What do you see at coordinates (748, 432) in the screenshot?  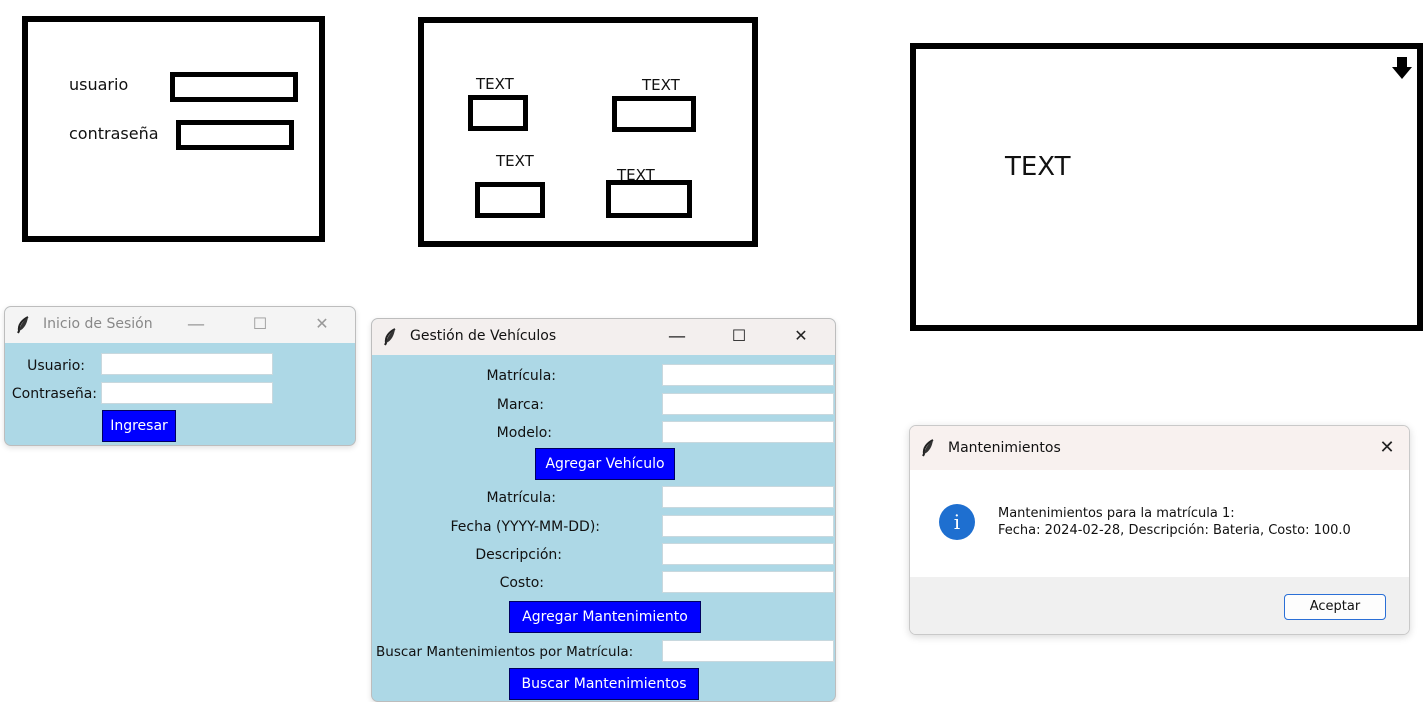 I see `modelo-input` at bounding box center [748, 432].